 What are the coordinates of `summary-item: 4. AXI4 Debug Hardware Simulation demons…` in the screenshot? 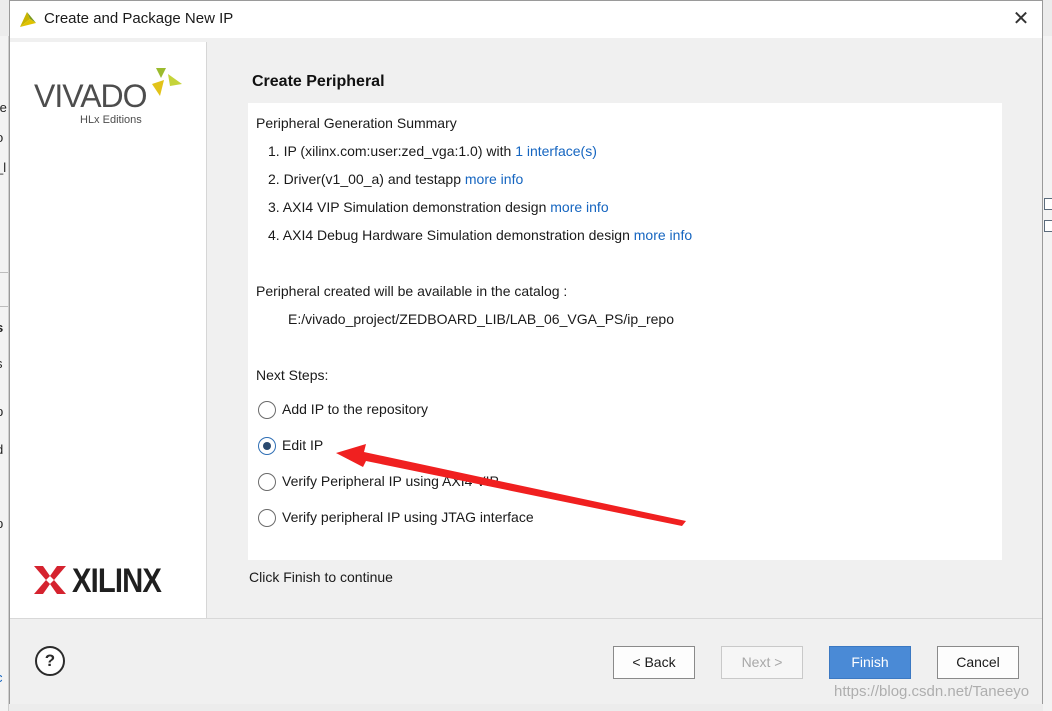 It's located at (480, 235).